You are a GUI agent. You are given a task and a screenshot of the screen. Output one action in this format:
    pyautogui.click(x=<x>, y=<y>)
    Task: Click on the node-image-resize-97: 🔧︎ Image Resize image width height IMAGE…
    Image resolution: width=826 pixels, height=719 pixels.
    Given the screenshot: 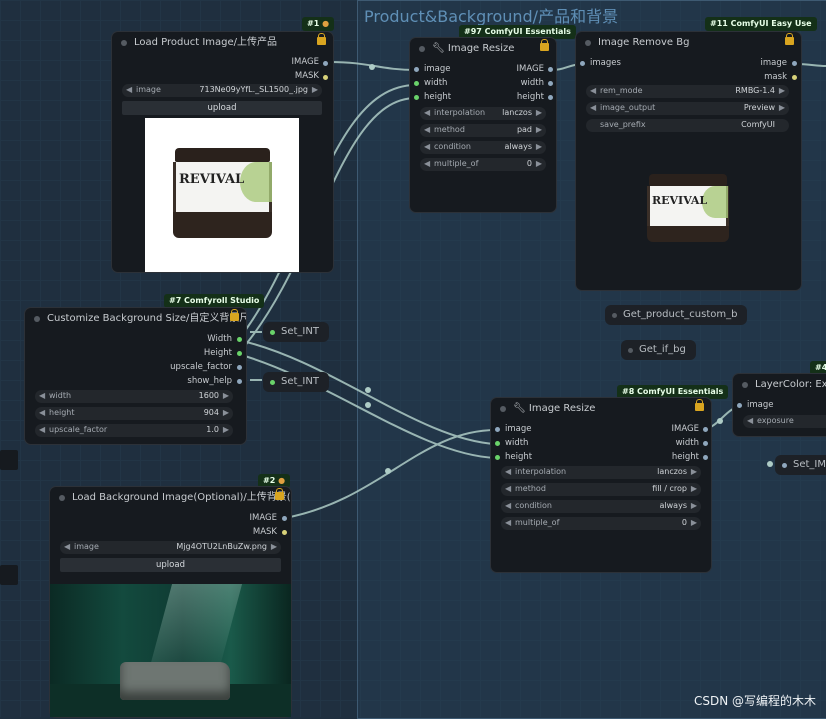 What is the action you would take?
    pyautogui.click(x=483, y=125)
    